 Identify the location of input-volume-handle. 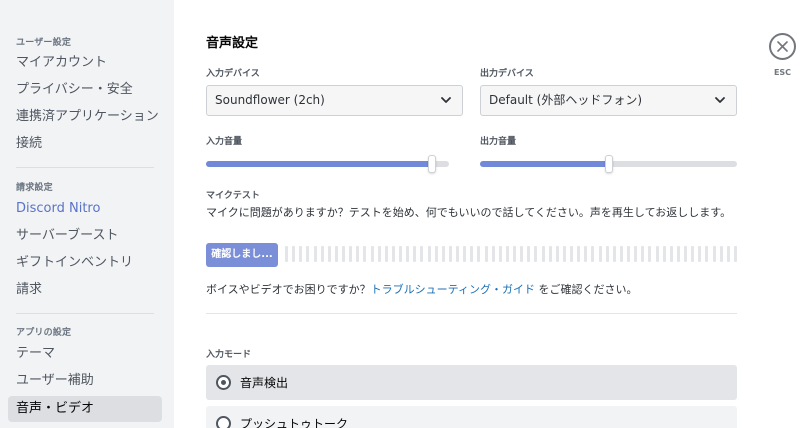
(432, 164).